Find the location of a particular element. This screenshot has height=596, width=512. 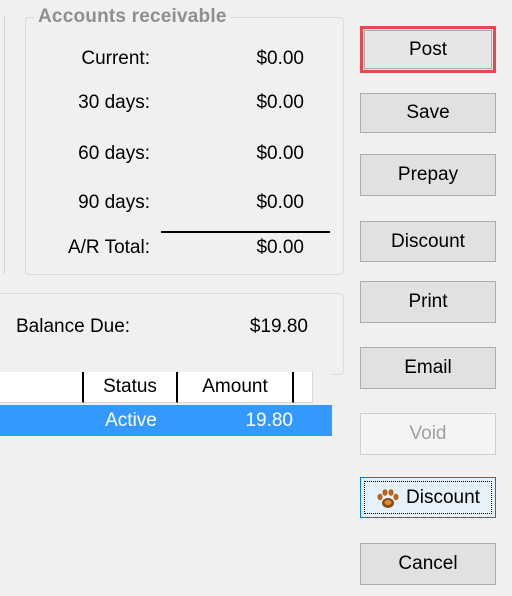

column-header-amount: Amount is located at coordinates (236, 387).